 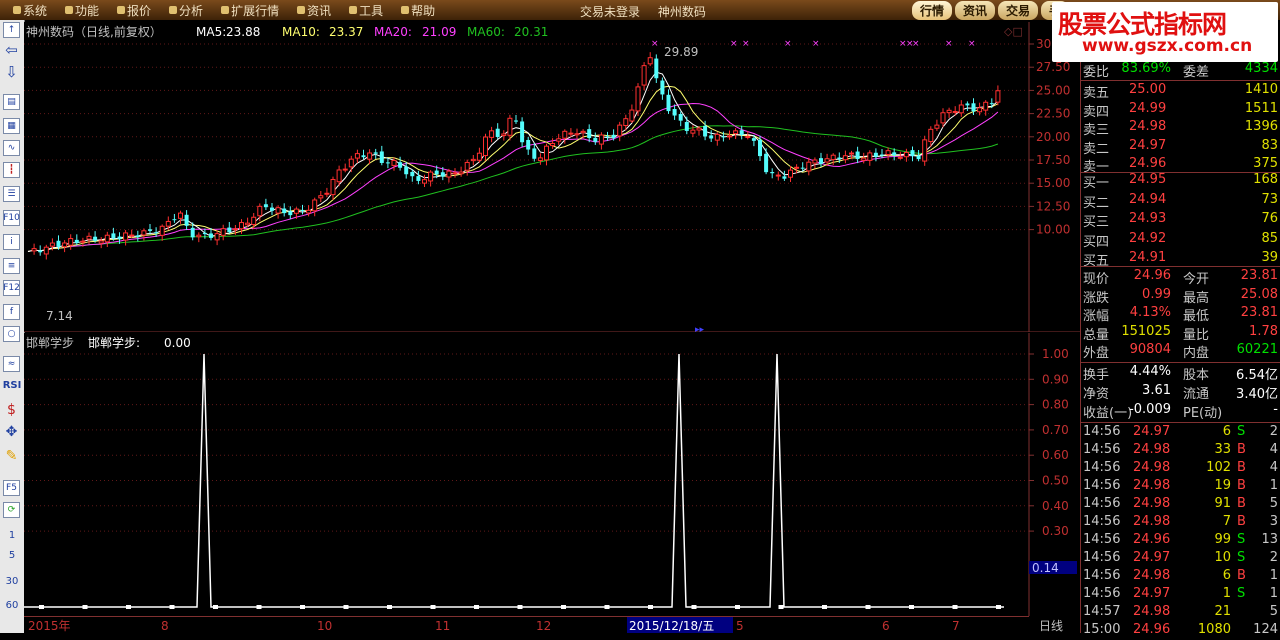 What do you see at coordinates (1269, 258) in the screenshot?
I see `bid-volume: 39` at bounding box center [1269, 258].